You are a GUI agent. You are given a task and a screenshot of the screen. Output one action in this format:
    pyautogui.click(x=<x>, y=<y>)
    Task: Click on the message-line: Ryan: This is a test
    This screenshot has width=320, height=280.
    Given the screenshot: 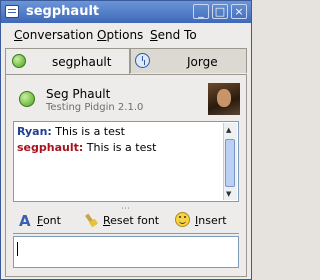 What is the action you would take?
    pyautogui.click(x=71, y=131)
    